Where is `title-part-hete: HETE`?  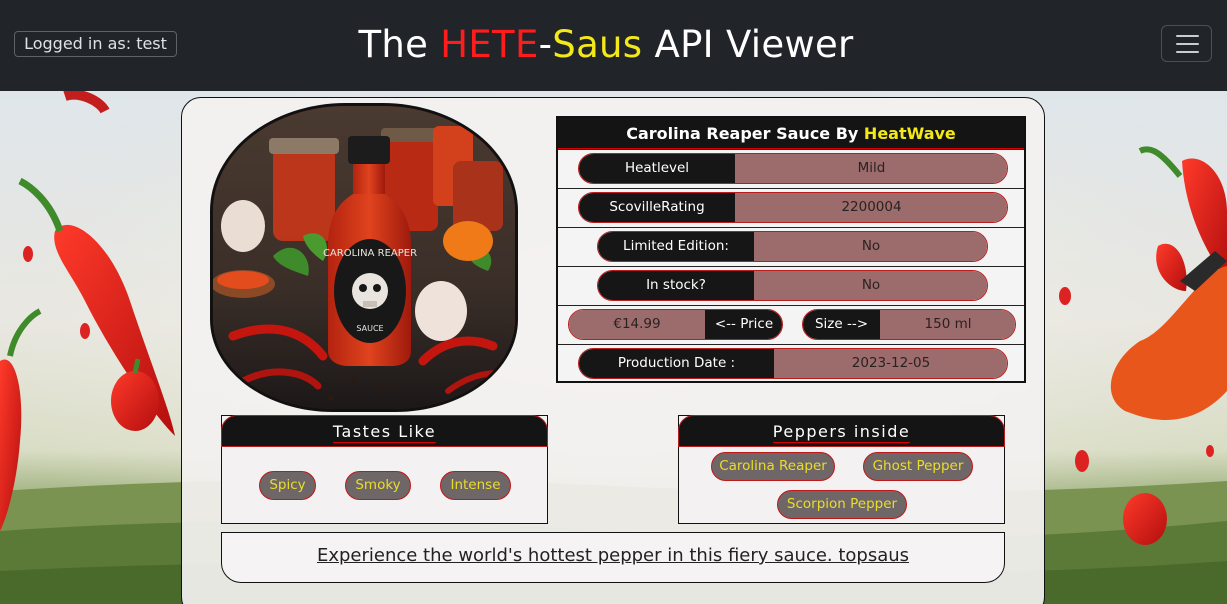
title-part-hete: HETE is located at coordinates (489, 44).